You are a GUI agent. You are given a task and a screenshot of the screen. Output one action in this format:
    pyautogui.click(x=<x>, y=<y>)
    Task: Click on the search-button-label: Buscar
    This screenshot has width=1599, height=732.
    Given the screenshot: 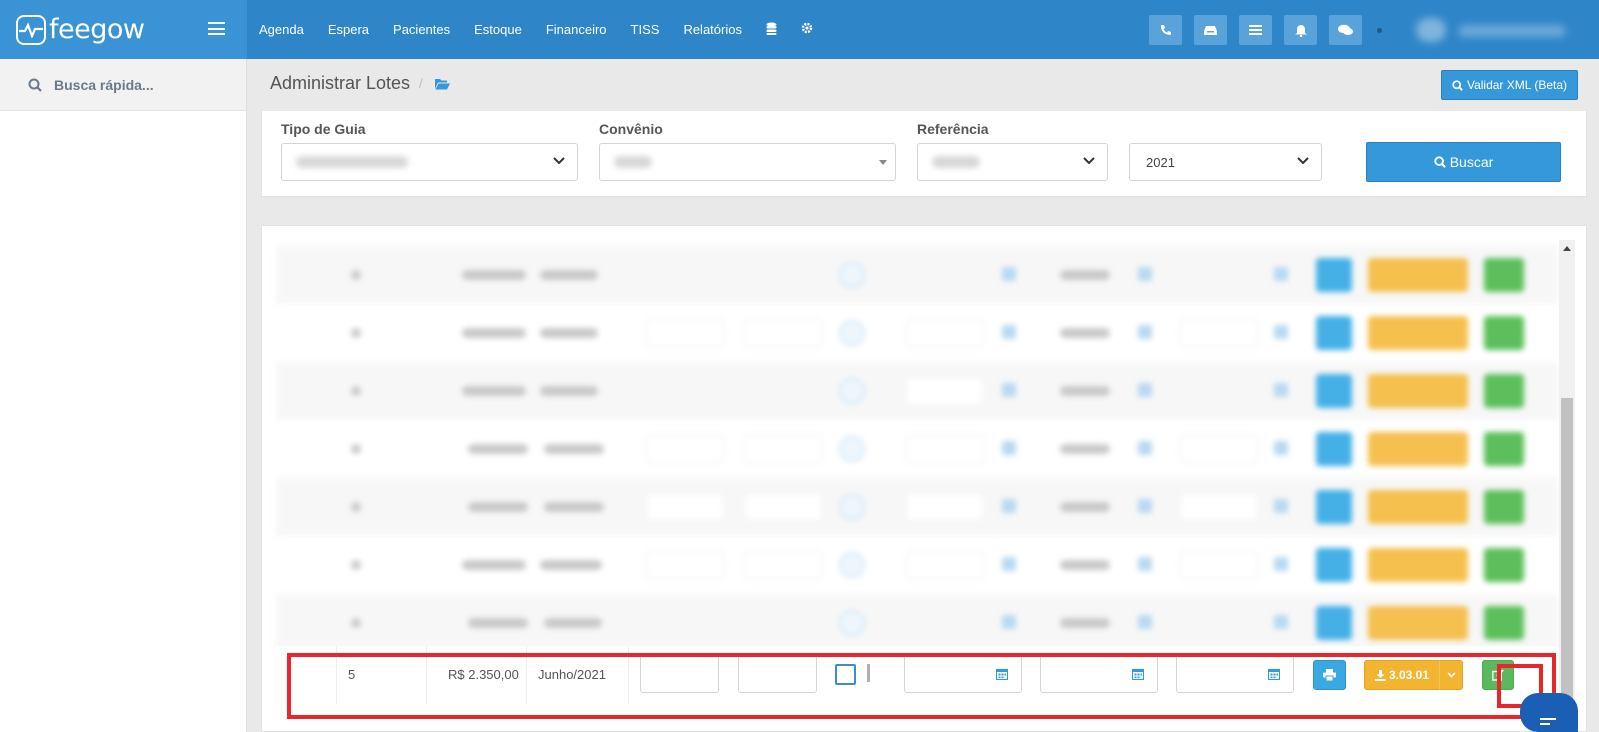 What is the action you would take?
    pyautogui.click(x=1471, y=162)
    